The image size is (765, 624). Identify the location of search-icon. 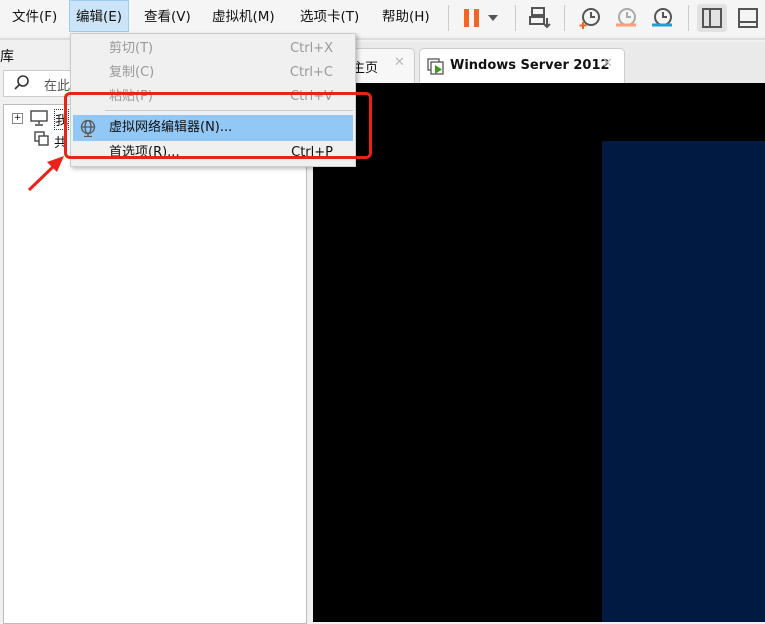
(21, 82).